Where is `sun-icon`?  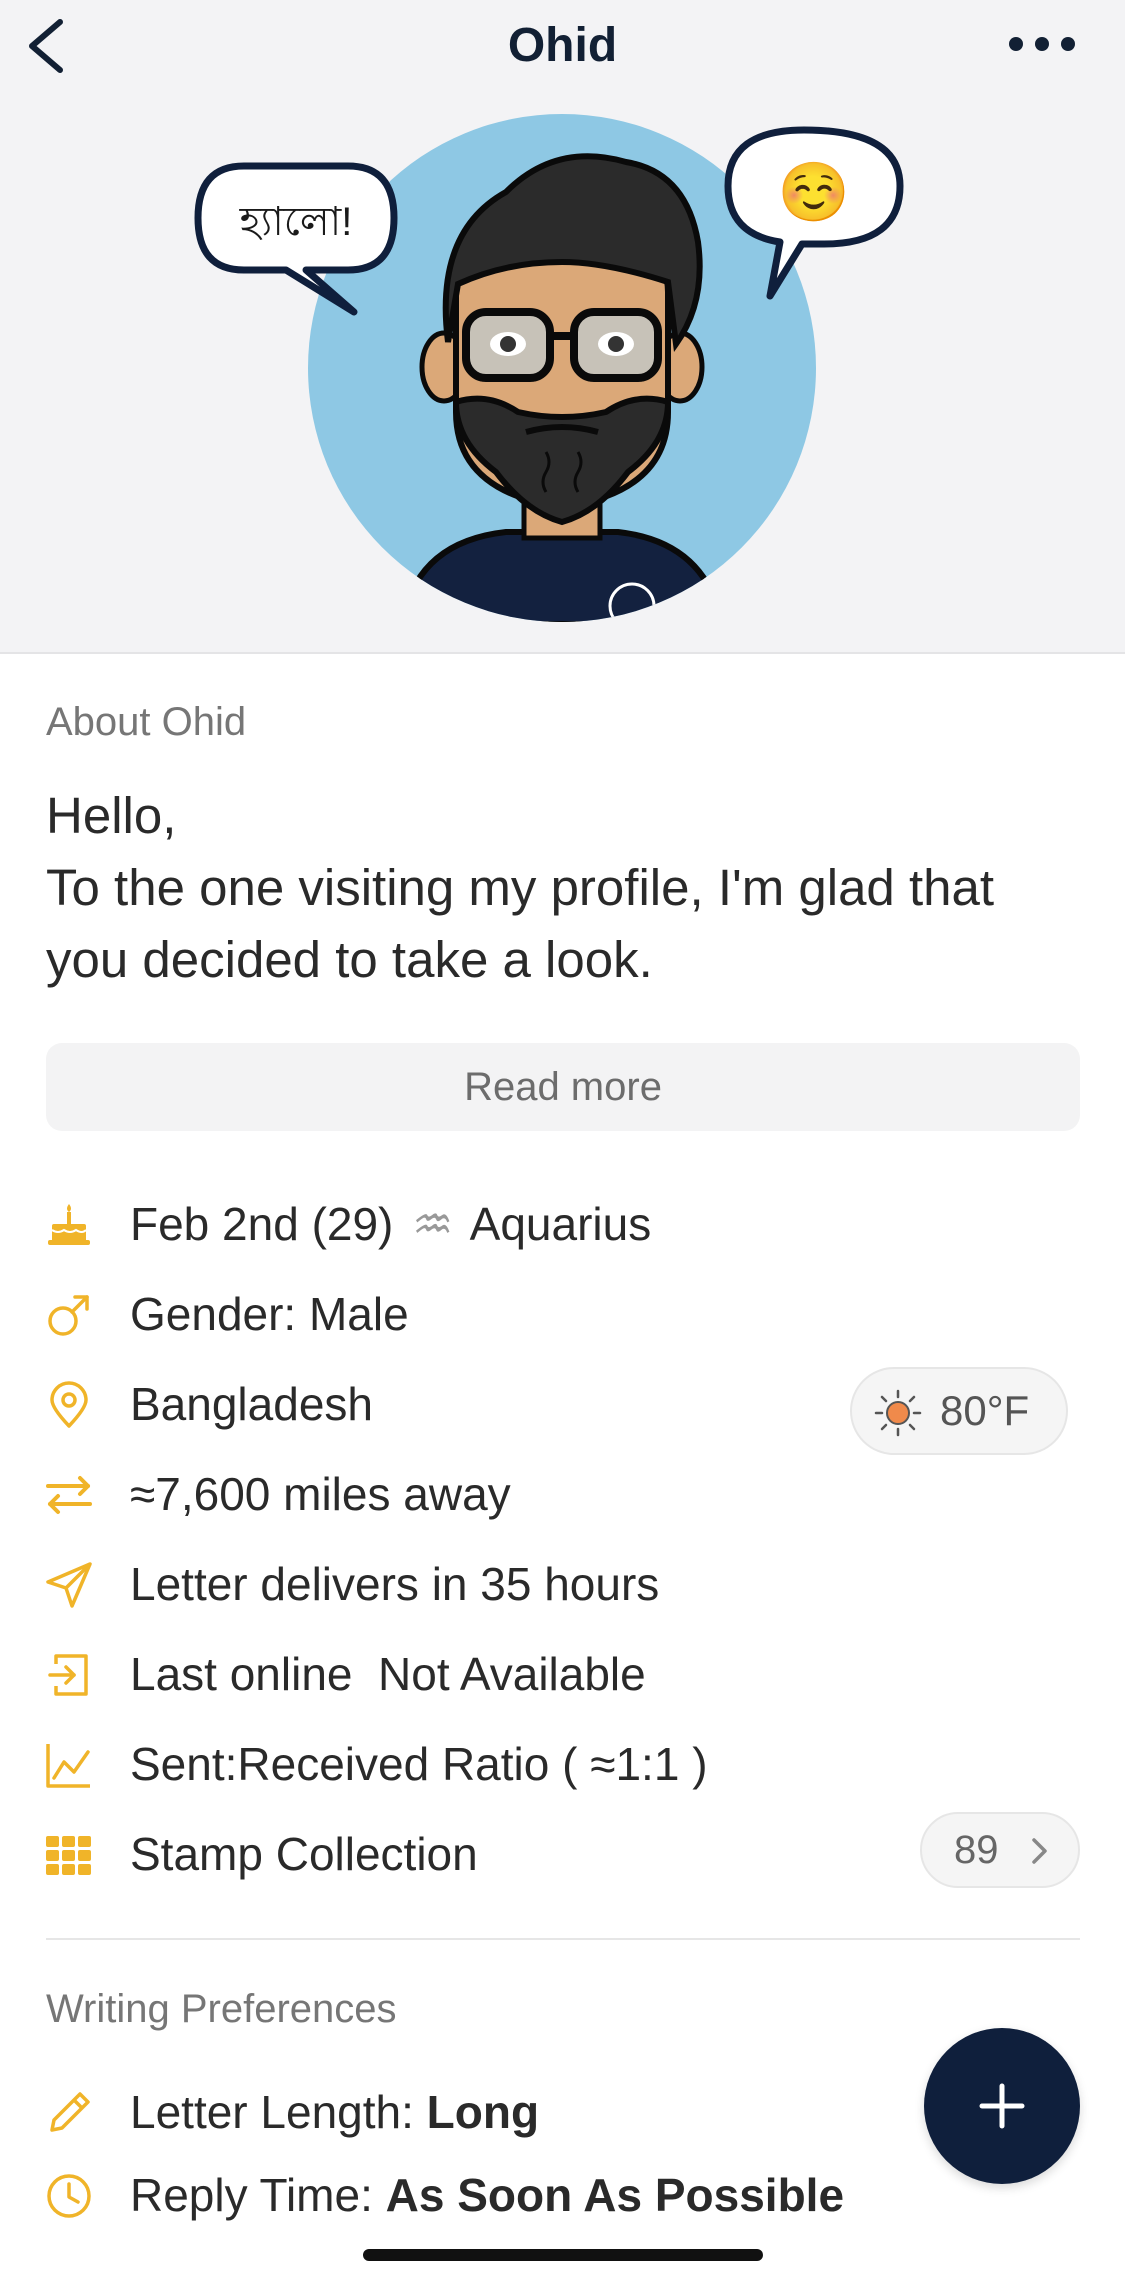 sun-icon is located at coordinates (898, 1413).